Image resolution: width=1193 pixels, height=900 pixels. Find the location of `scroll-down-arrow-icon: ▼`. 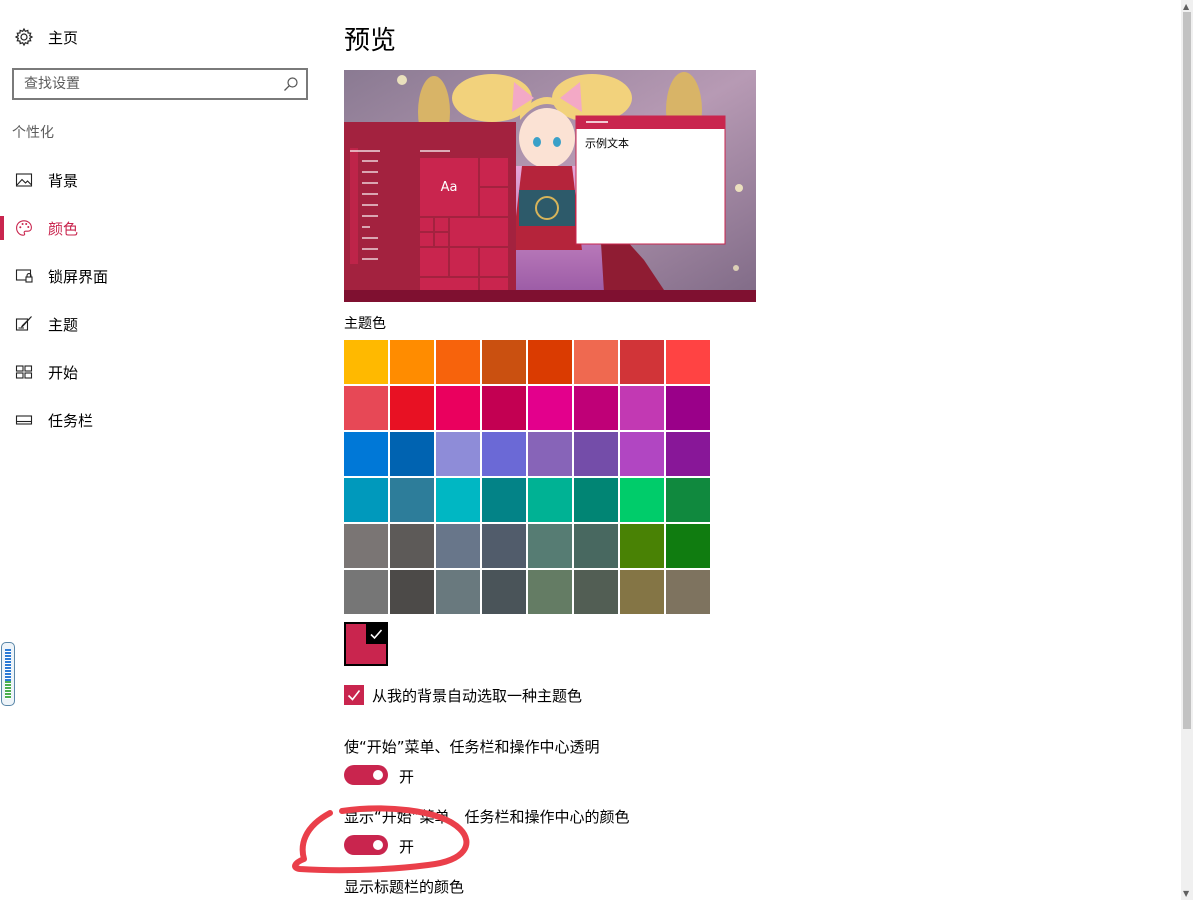

scroll-down-arrow-icon: ▼ is located at coordinates (1186, 893).